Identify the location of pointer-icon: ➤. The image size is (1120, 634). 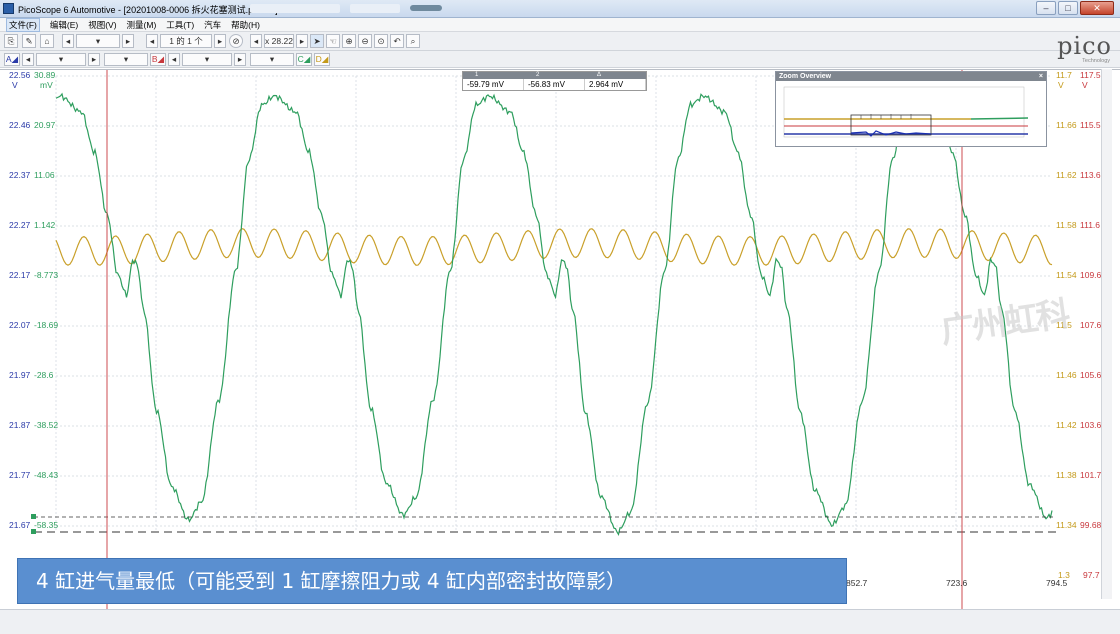
(317, 41).